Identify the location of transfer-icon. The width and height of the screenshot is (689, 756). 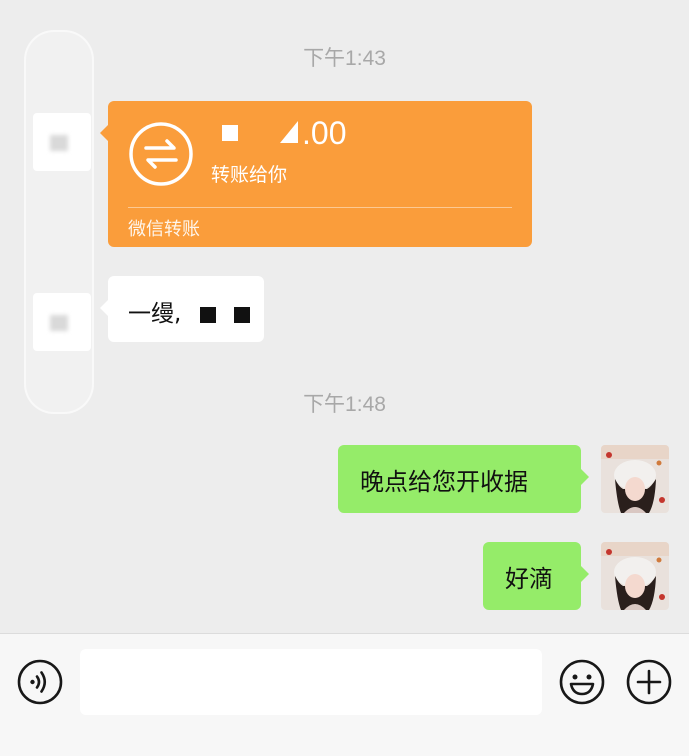
(161, 154).